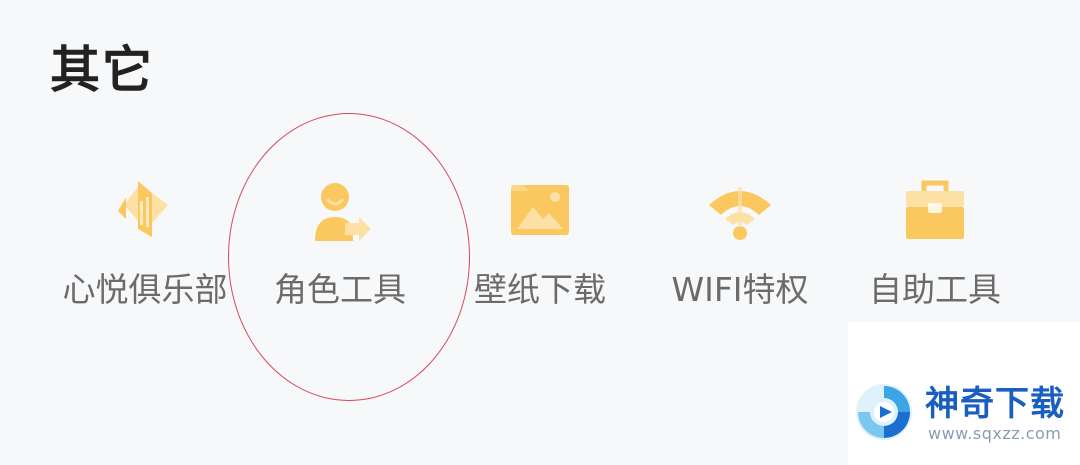 The image size is (1080, 465). What do you see at coordinates (102, 70) in the screenshot?
I see `section-title: 其它` at bounding box center [102, 70].